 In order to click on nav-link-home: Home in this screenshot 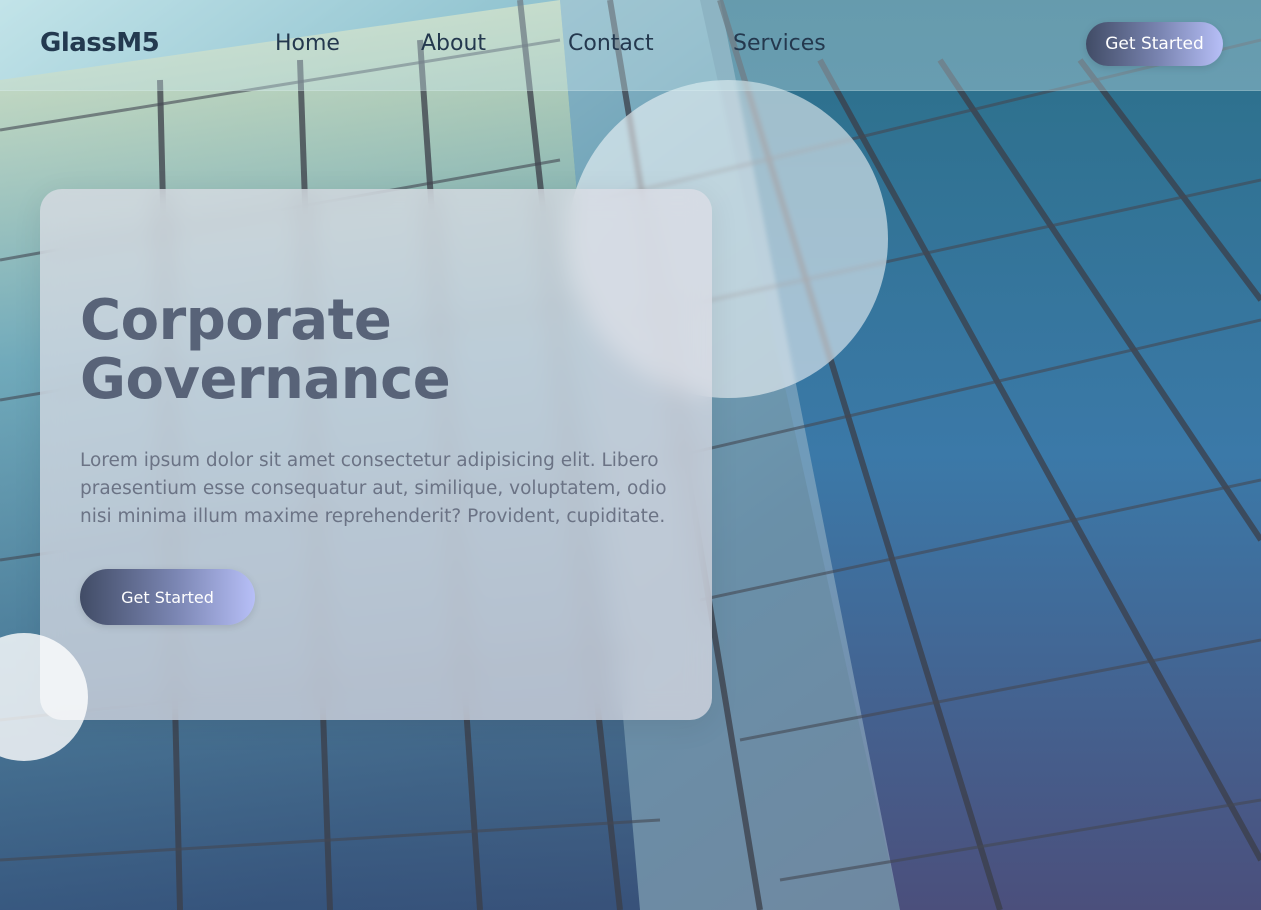, I will do `click(307, 43)`.